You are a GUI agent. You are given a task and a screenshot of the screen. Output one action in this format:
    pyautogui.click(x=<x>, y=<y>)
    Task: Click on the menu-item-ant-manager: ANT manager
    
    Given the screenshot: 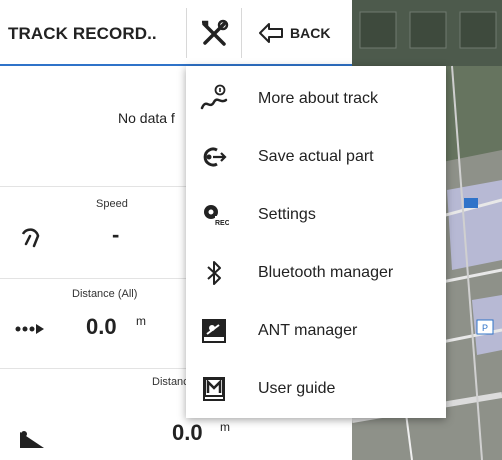 What is the action you would take?
    pyautogui.click(x=316, y=331)
    